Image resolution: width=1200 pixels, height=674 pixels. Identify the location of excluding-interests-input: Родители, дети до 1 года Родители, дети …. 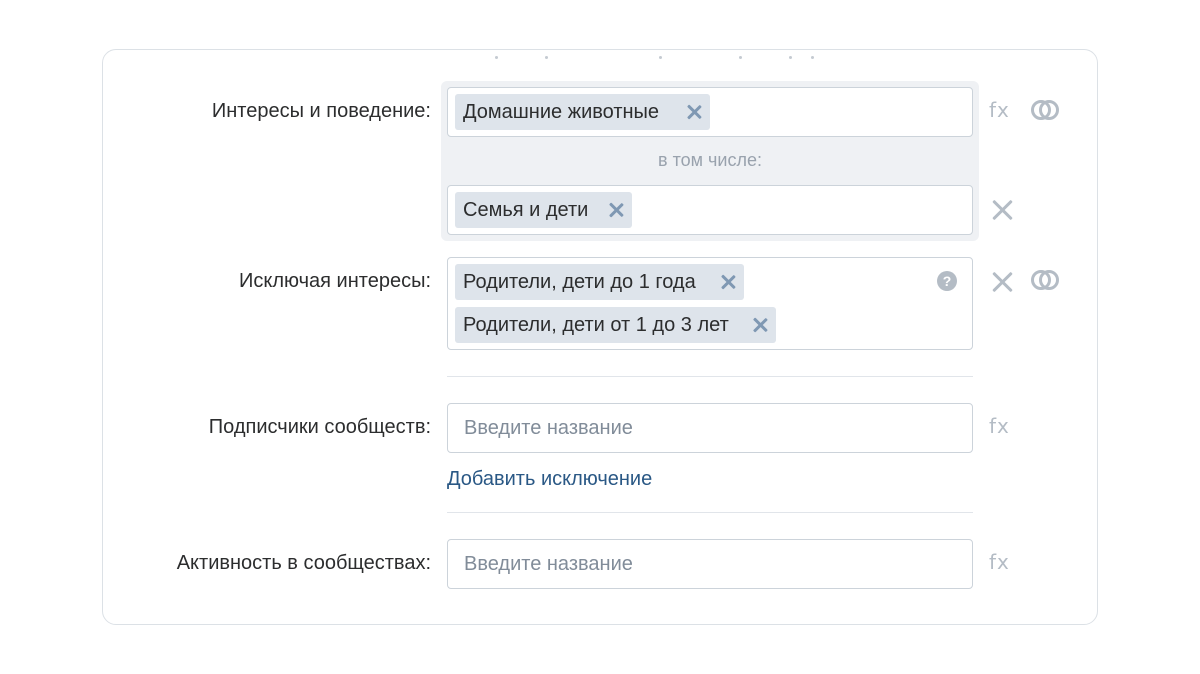
(710, 303).